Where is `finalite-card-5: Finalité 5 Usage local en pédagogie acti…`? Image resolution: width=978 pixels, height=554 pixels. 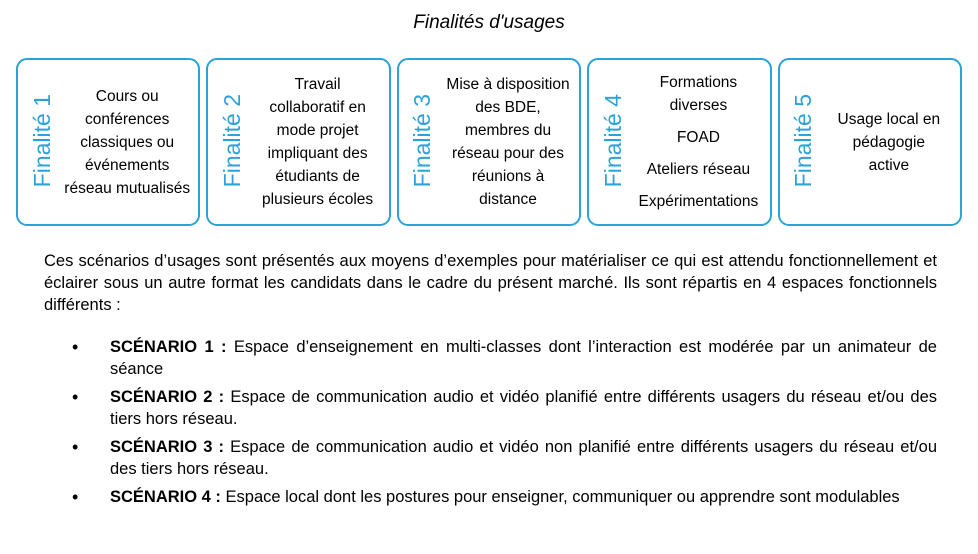
finalite-card-5: Finalité 5 Usage local en pédagogie acti… is located at coordinates (870, 142).